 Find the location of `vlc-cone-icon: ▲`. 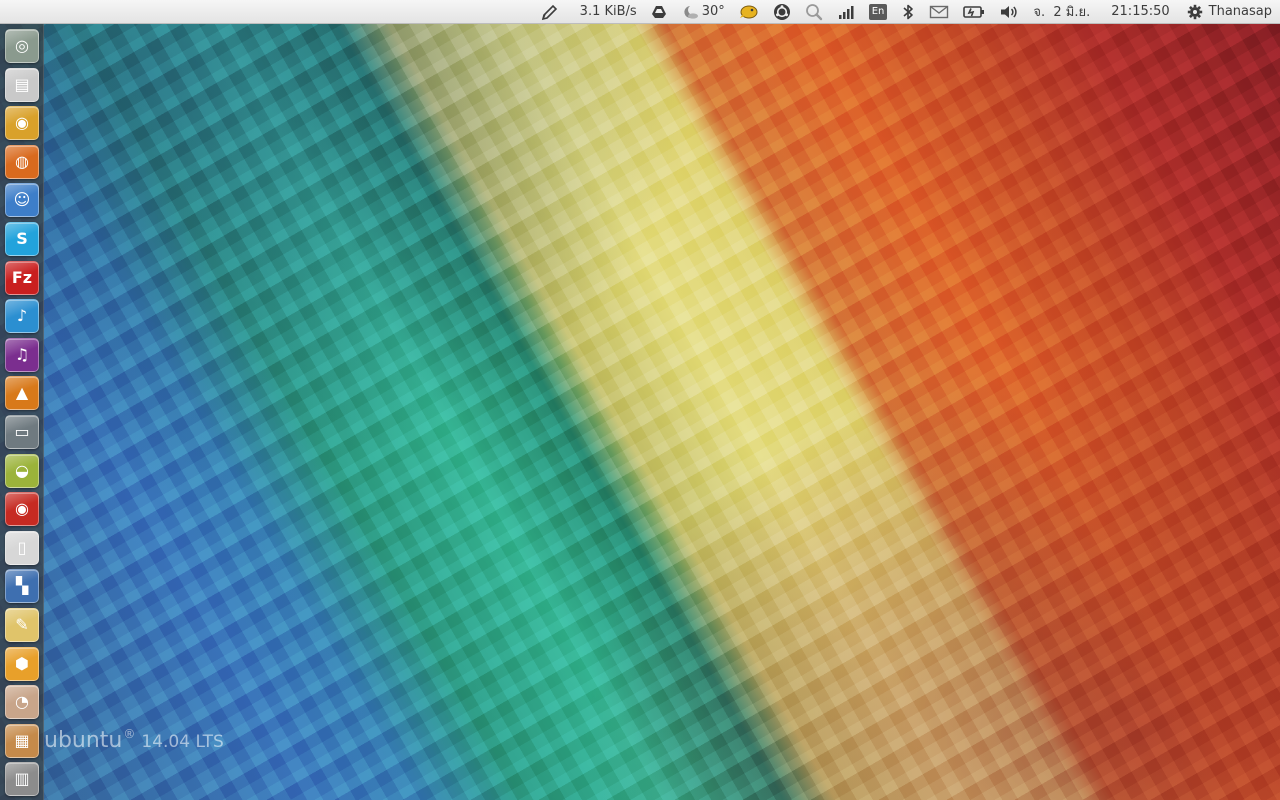

vlc-cone-icon: ▲ is located at coordinates (22, 392).